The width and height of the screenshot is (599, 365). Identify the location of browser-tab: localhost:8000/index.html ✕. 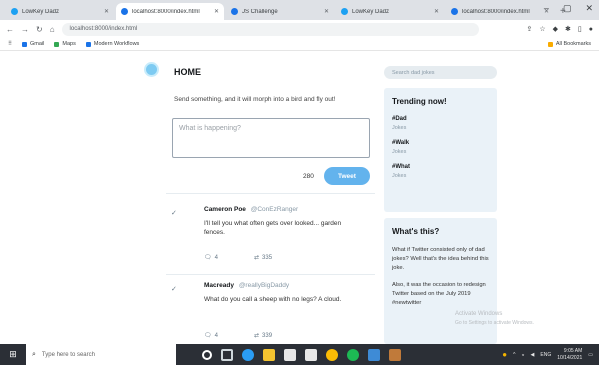
(500, 11).